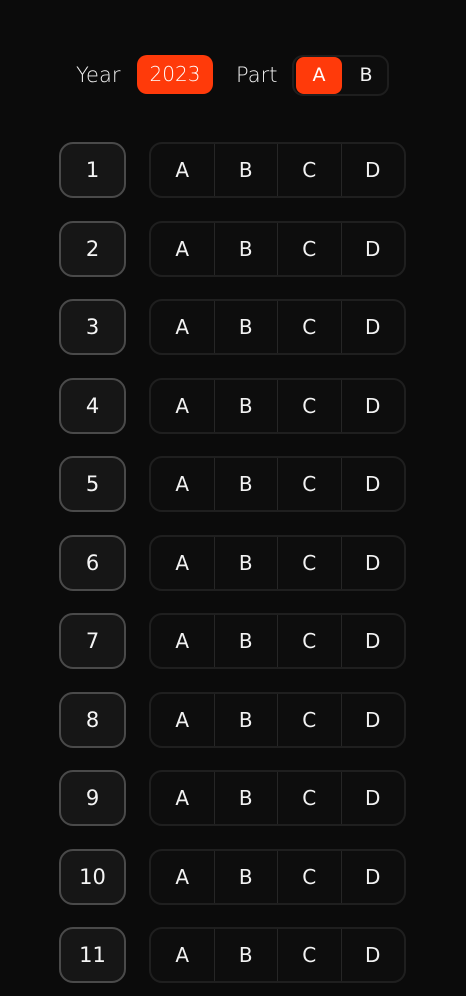  Describe the element at coordinates (98, 75) in the screenshot. I see `year-label: Year` at that location.